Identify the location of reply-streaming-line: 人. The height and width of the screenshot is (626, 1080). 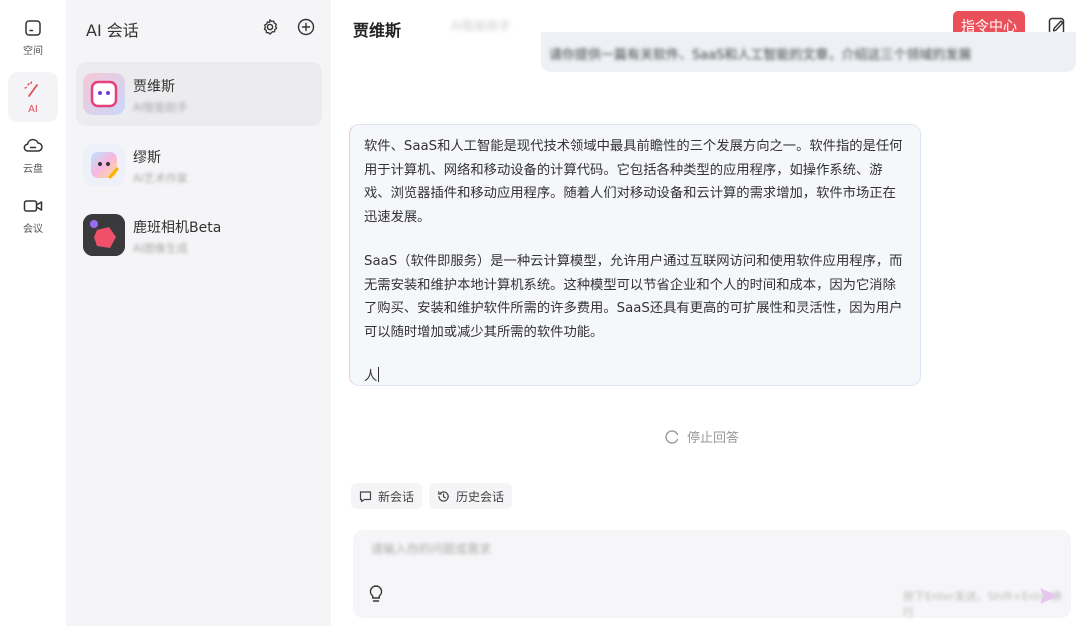
(635, 377).